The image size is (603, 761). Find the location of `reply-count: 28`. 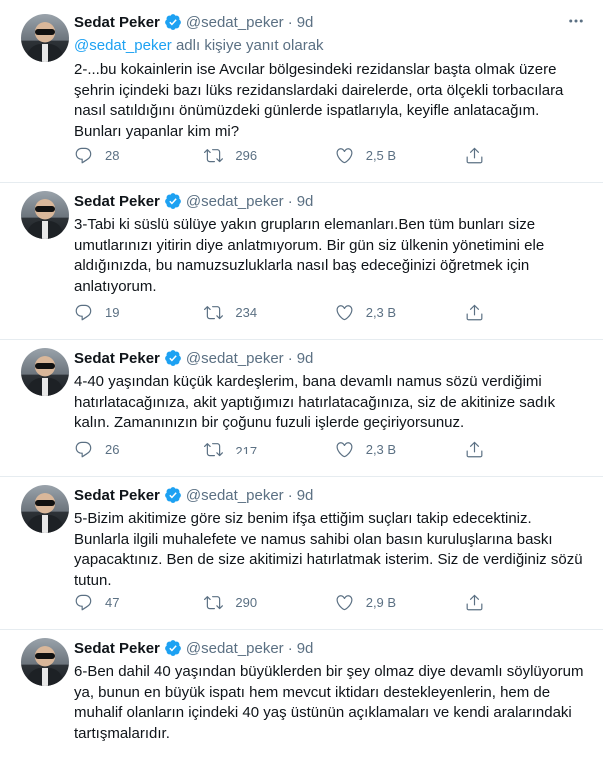

reply-count: 28 is located at coordinates (112, 155).